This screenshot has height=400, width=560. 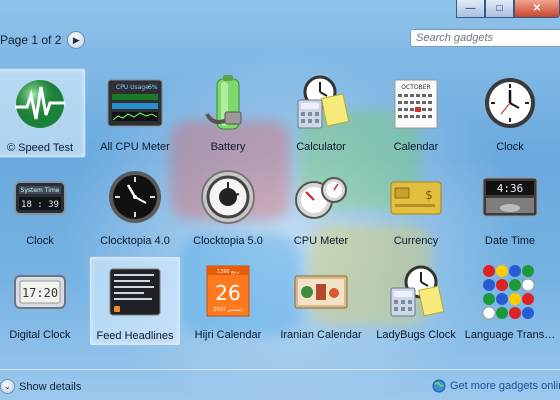 I want to click on svg-text: 2007 ديسمبر, so click(x=228, y=310).